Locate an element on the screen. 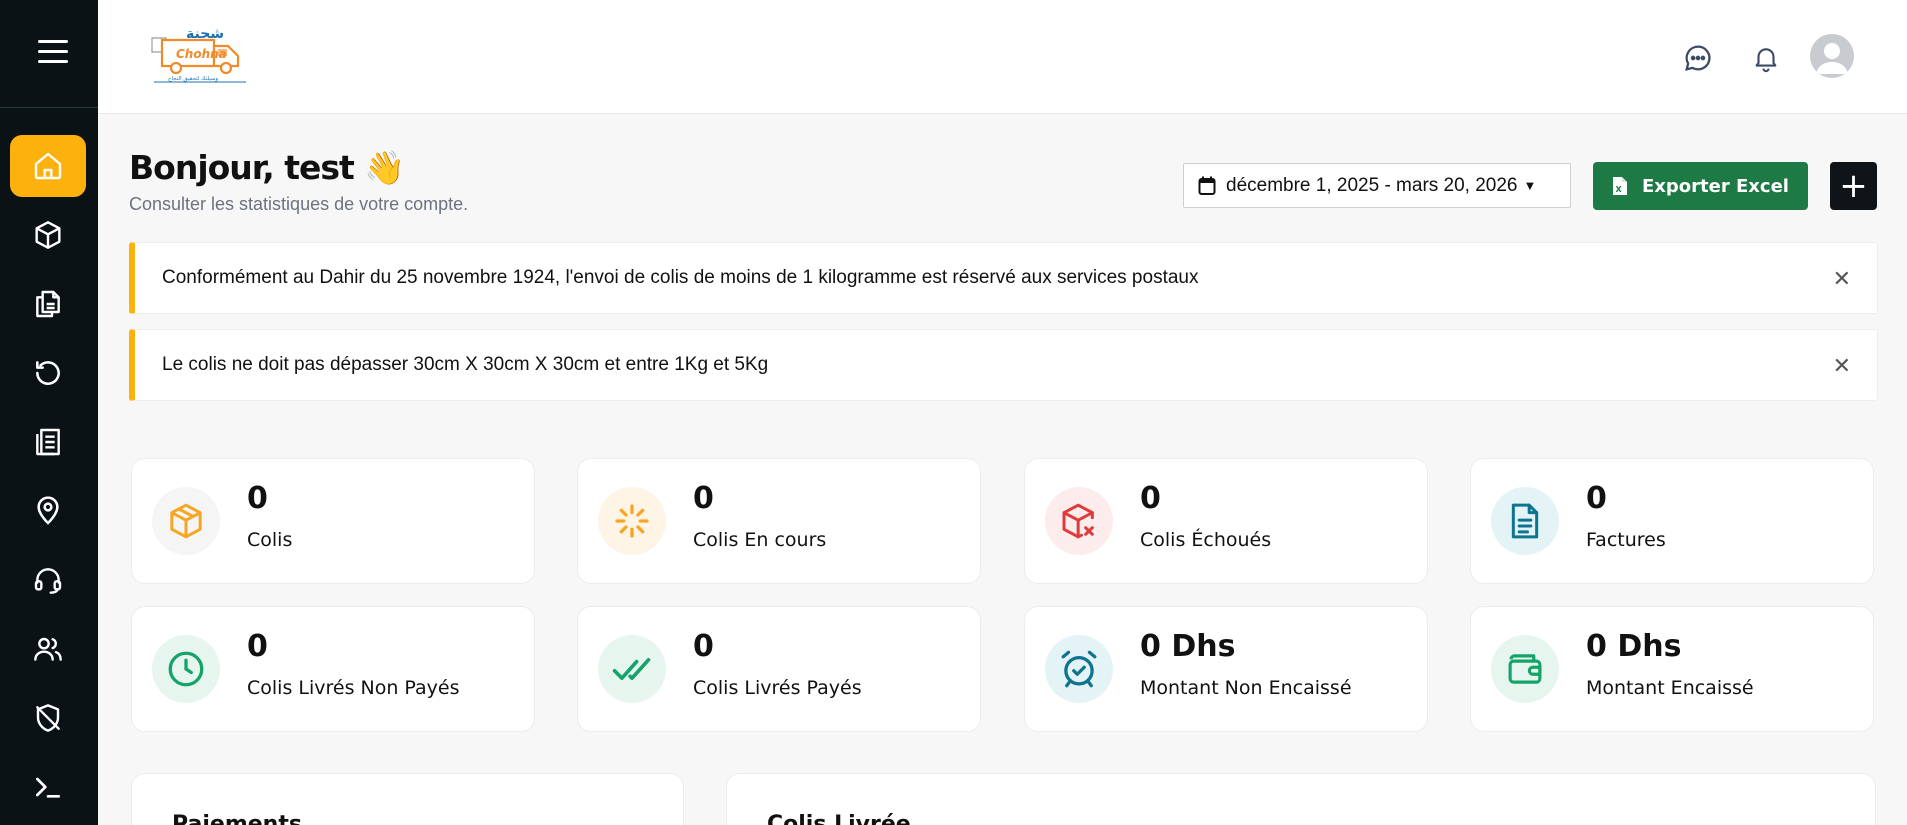 Image resolution: width=1907 pixels, height=825 pixels. export-excel-label: Exporter Excel is located at coordinates (1715, 186).